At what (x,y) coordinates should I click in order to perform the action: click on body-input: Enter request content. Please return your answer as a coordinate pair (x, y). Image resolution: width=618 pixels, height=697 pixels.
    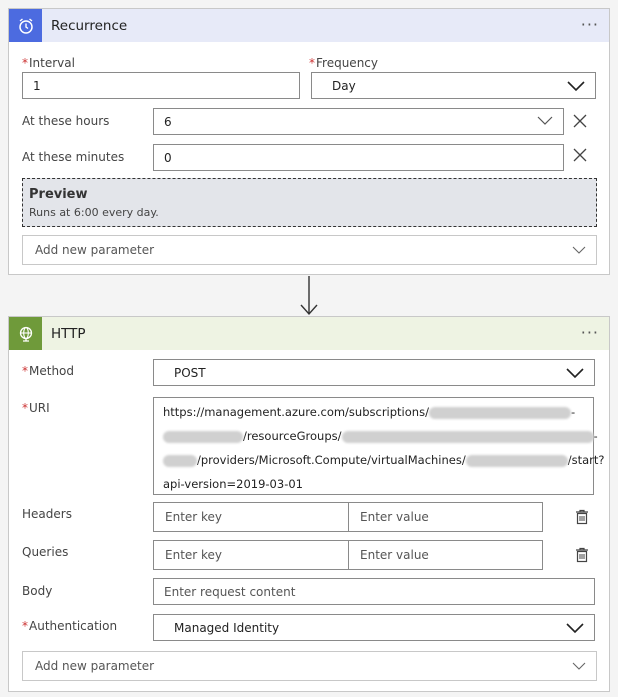
    Looking at the image, I should click on (374, 591).